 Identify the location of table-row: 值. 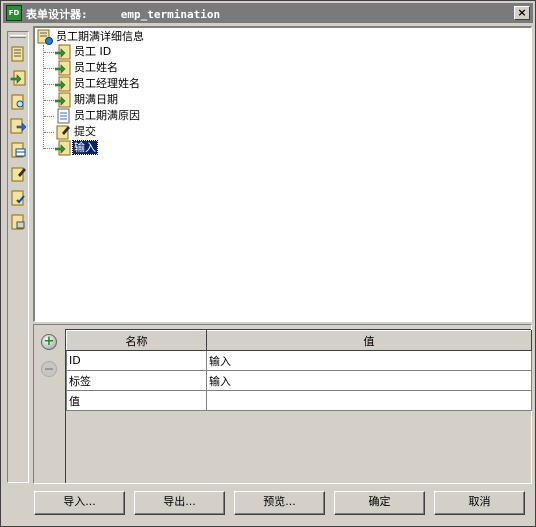
(299, 400).